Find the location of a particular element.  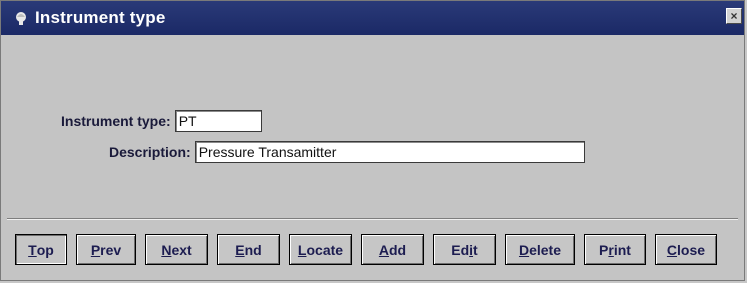

locate-button: Locate is located at coordinates (320, 249).